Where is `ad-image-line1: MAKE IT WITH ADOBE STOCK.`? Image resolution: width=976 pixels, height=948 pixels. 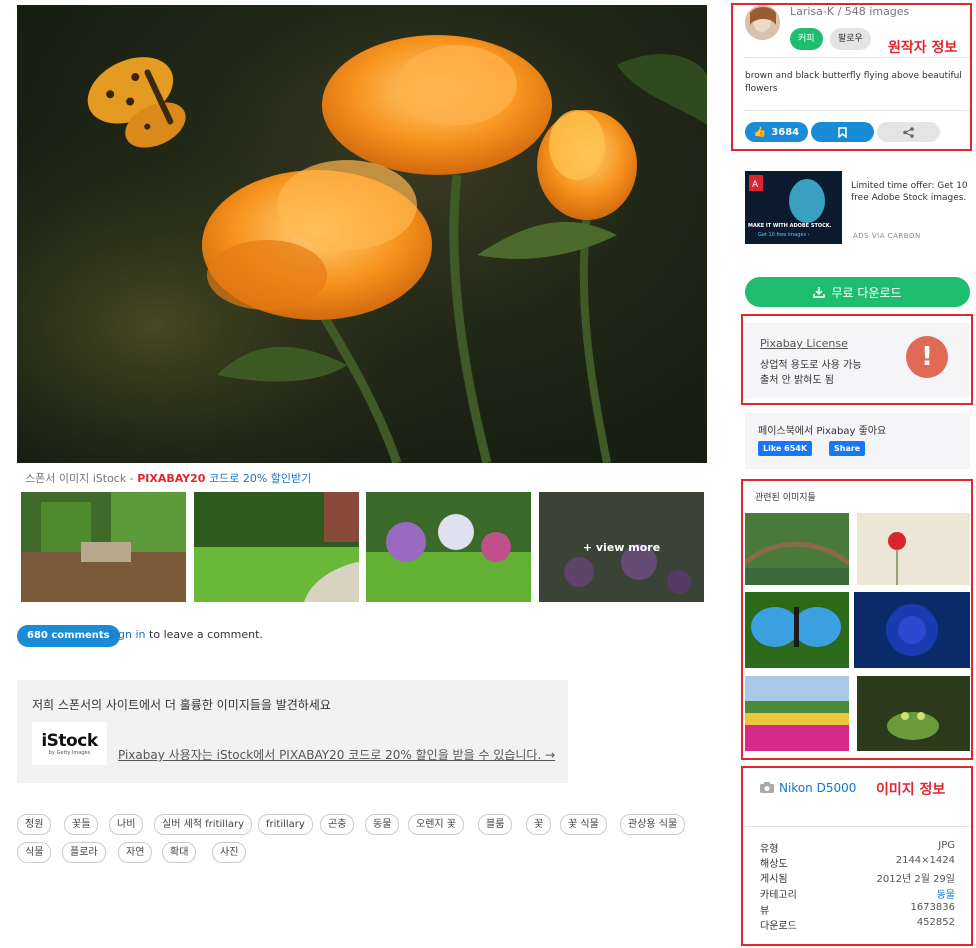
ad-image-line1: MAKE IT WITH ADOBE STOCK. is located at coordinates (790, 226).